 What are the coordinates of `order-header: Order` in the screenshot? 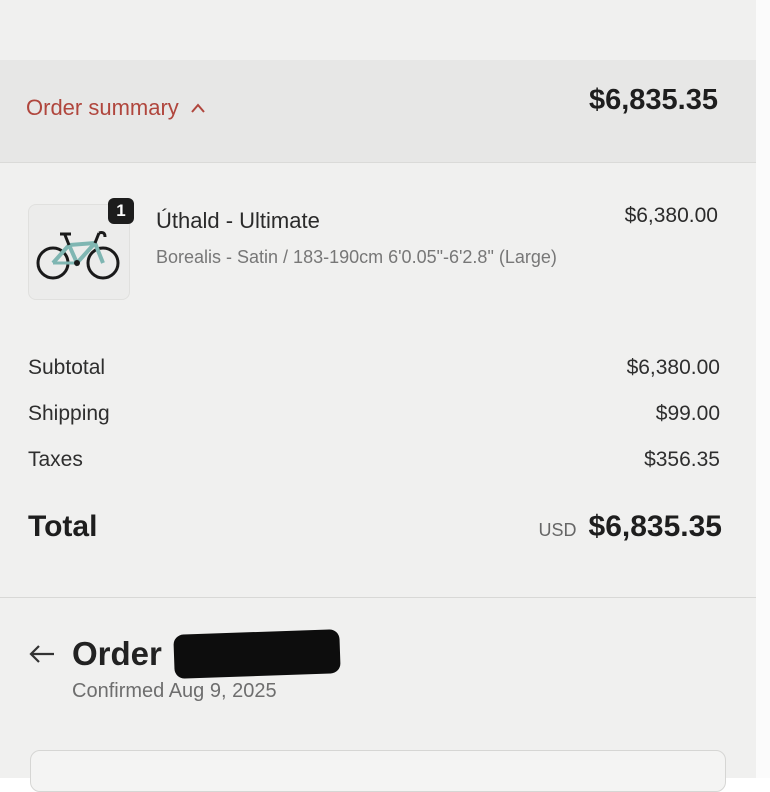 It's located at (184, 654).